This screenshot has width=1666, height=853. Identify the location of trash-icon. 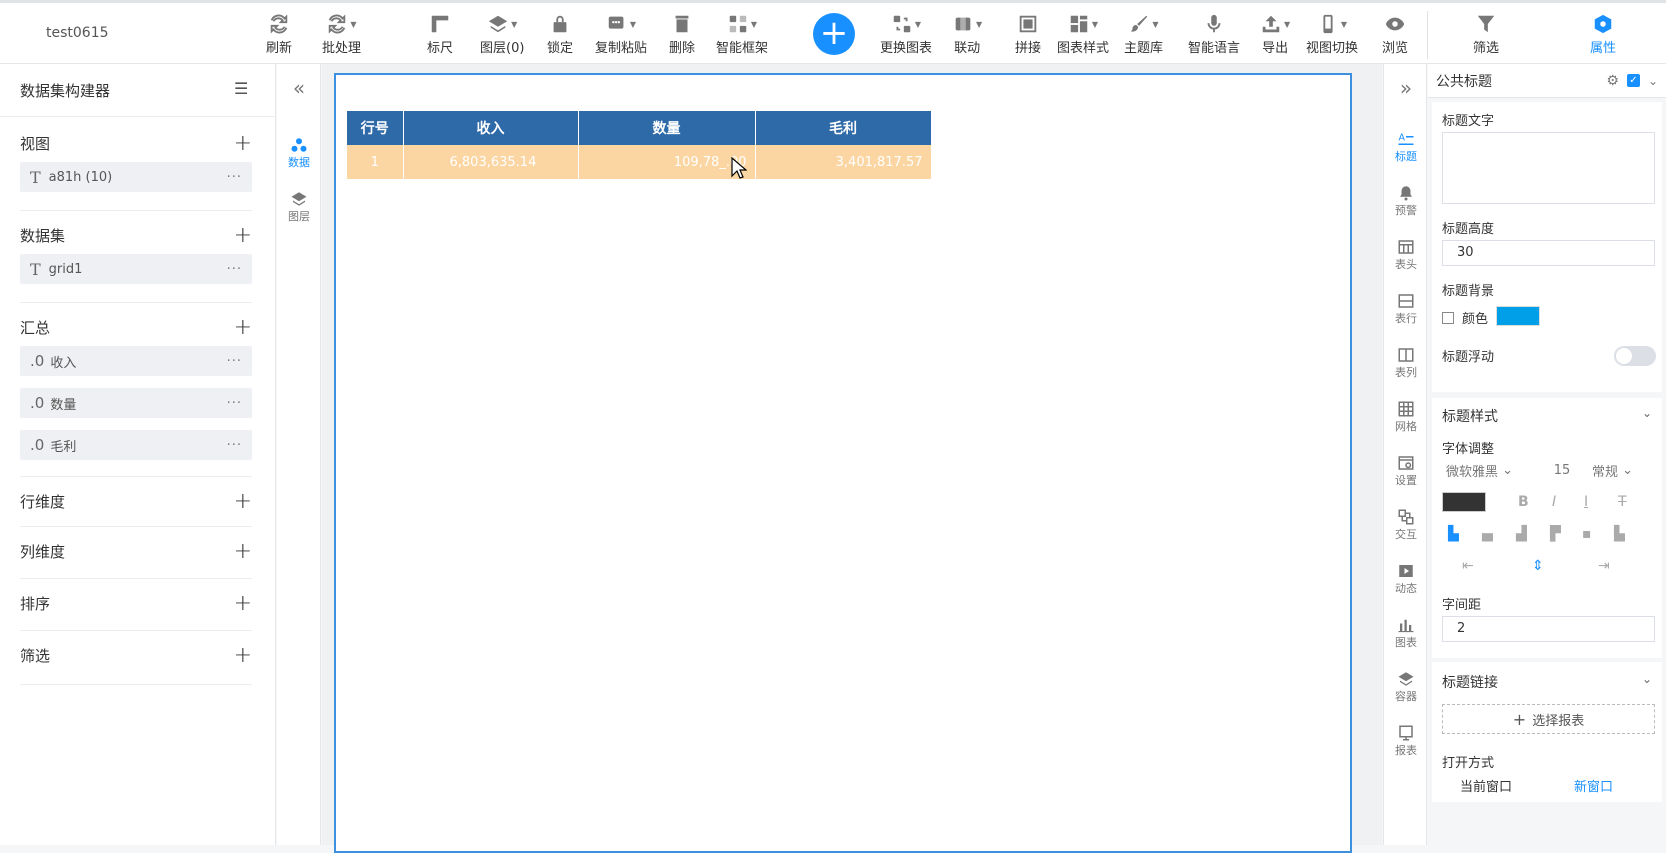
(682, 24).